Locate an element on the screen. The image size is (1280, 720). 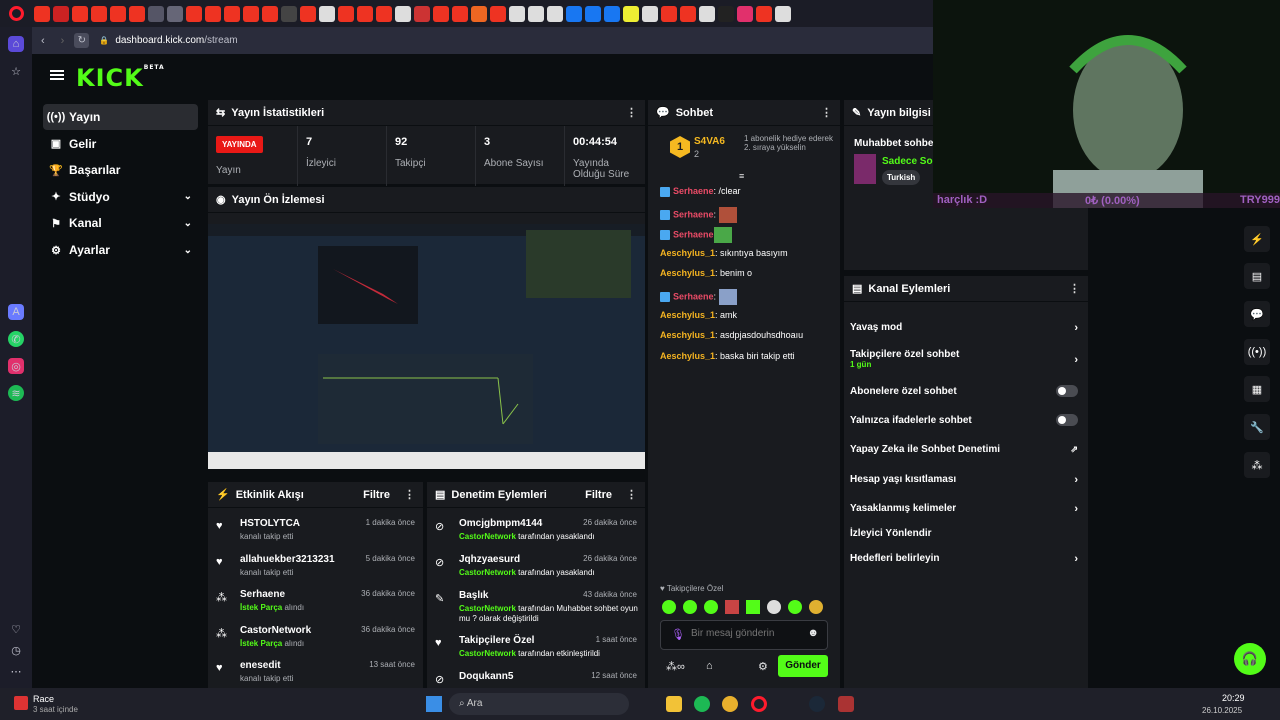
settings-icon: ⚙ is located at coordinates (763, 666).